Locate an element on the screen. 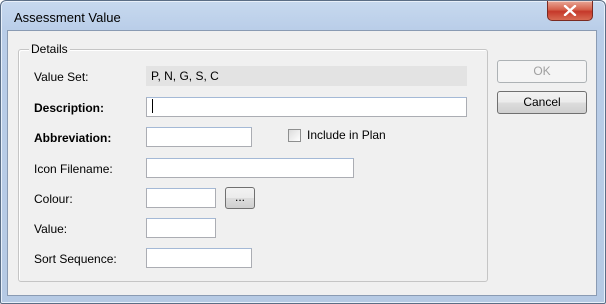 This screenshot has height=304, width=606. window-title: Assessment Value is located at coordinates (67, 17).